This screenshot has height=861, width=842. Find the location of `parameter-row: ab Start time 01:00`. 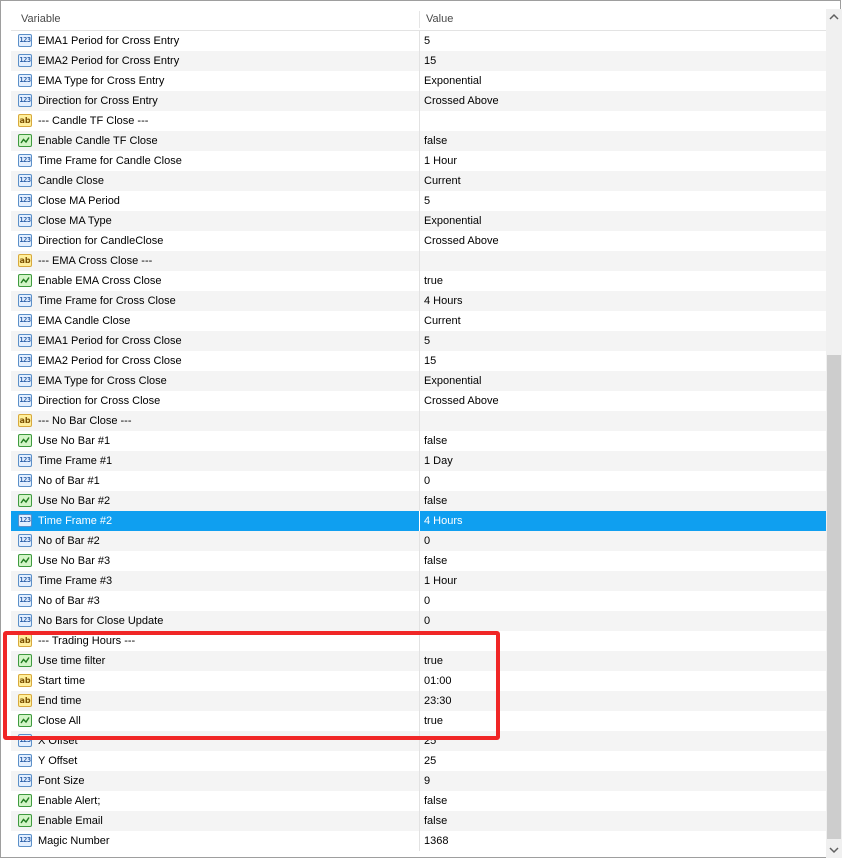

parameter-row: ab Start time 01:00 is located at coordinates (418, 681).